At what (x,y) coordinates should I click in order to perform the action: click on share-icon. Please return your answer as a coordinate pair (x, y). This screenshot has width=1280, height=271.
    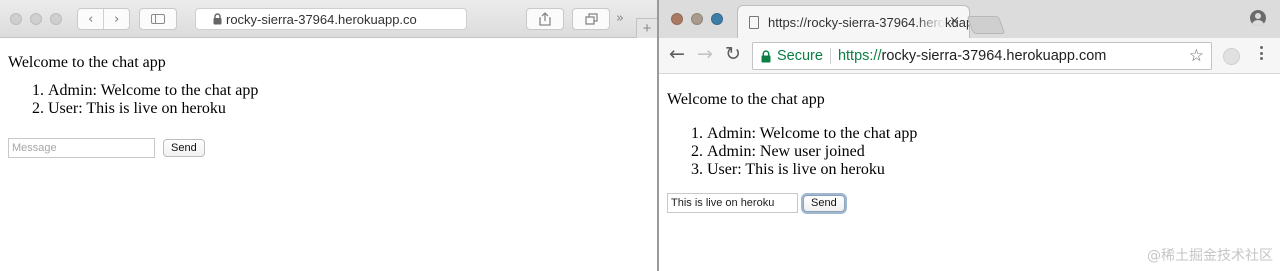
    Looking at the image, I should click on (545, 19).